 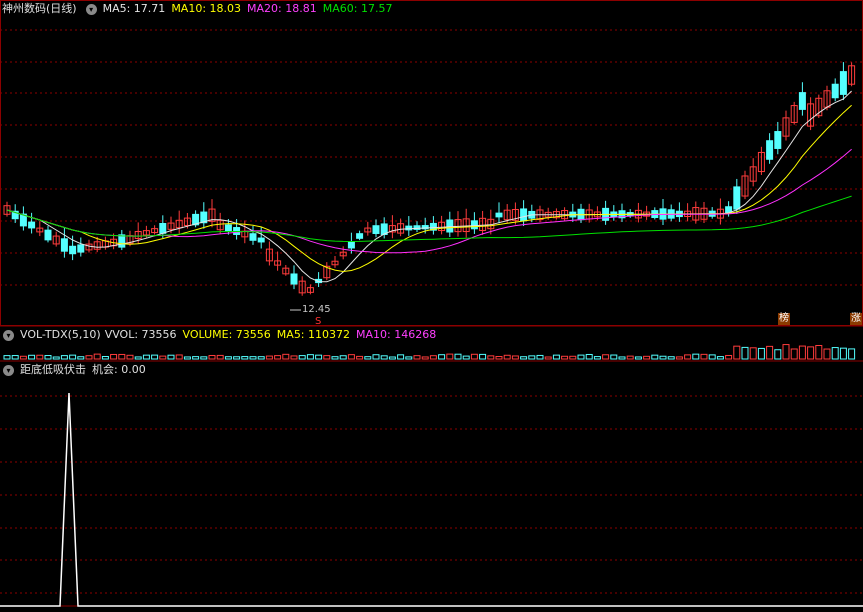 What do you see at coordinates (119, 369) in the screenshot?
I see `signal-indicator-value: 机会: 0.00` at bounding box center [119, 369].